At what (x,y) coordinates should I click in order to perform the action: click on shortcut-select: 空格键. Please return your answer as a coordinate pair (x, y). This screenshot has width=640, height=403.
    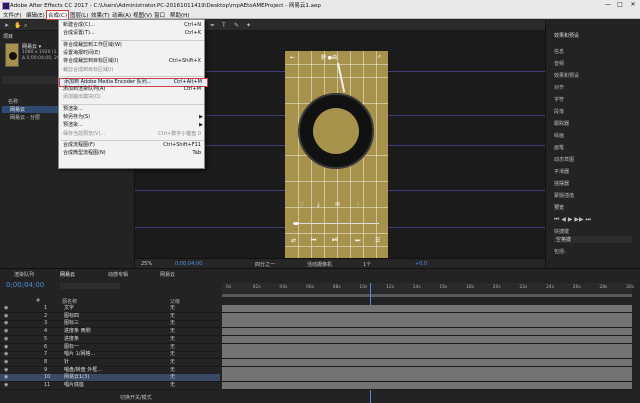
    Looking at the image, I should click on (593, 239).